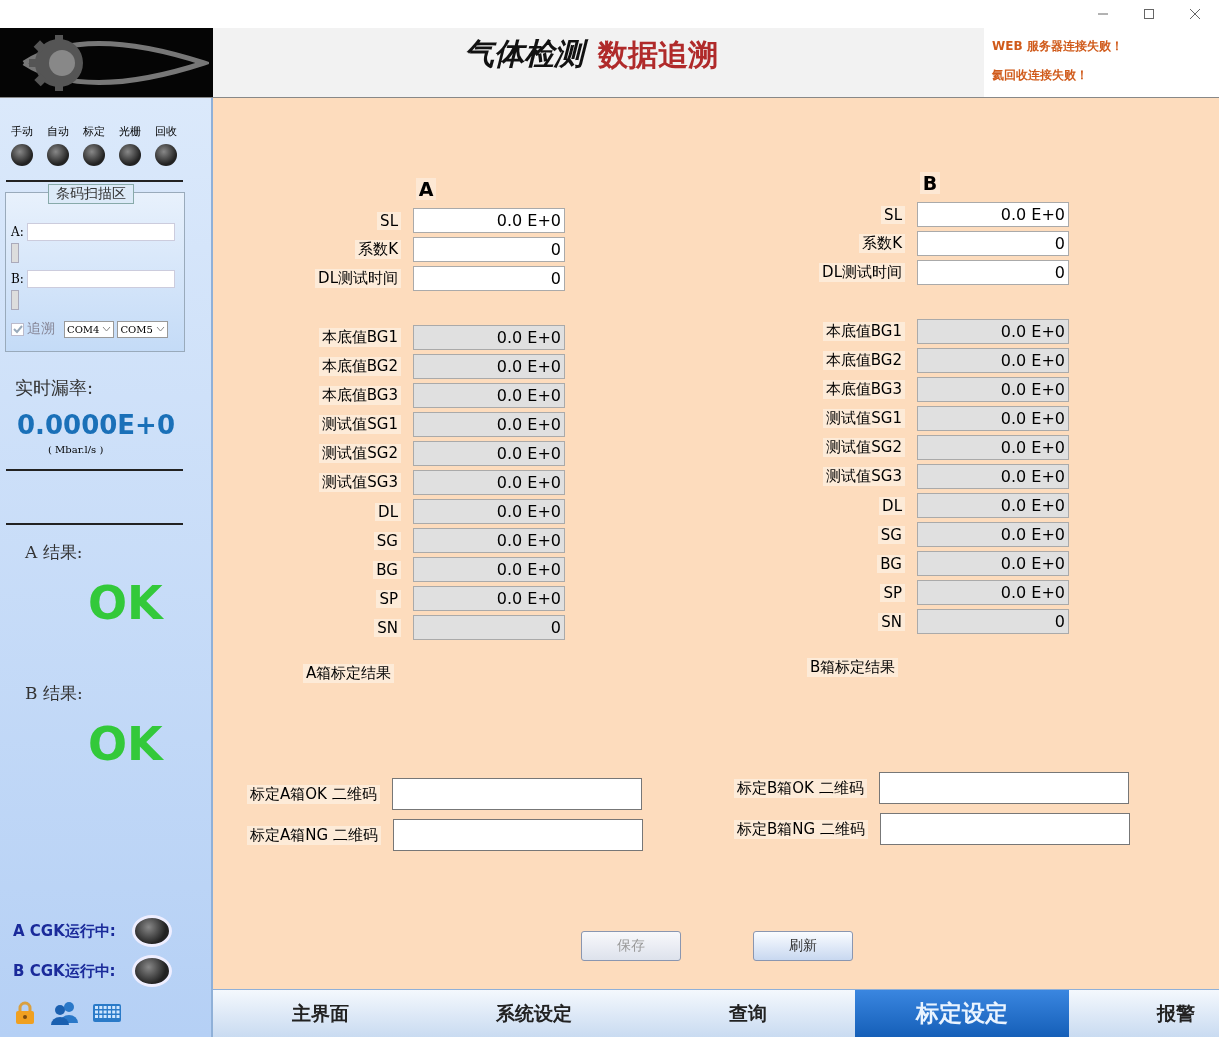 The height and width of the screenshot is (1037, 1219). I want to click on param-label: 系数K, so click(378, 249).